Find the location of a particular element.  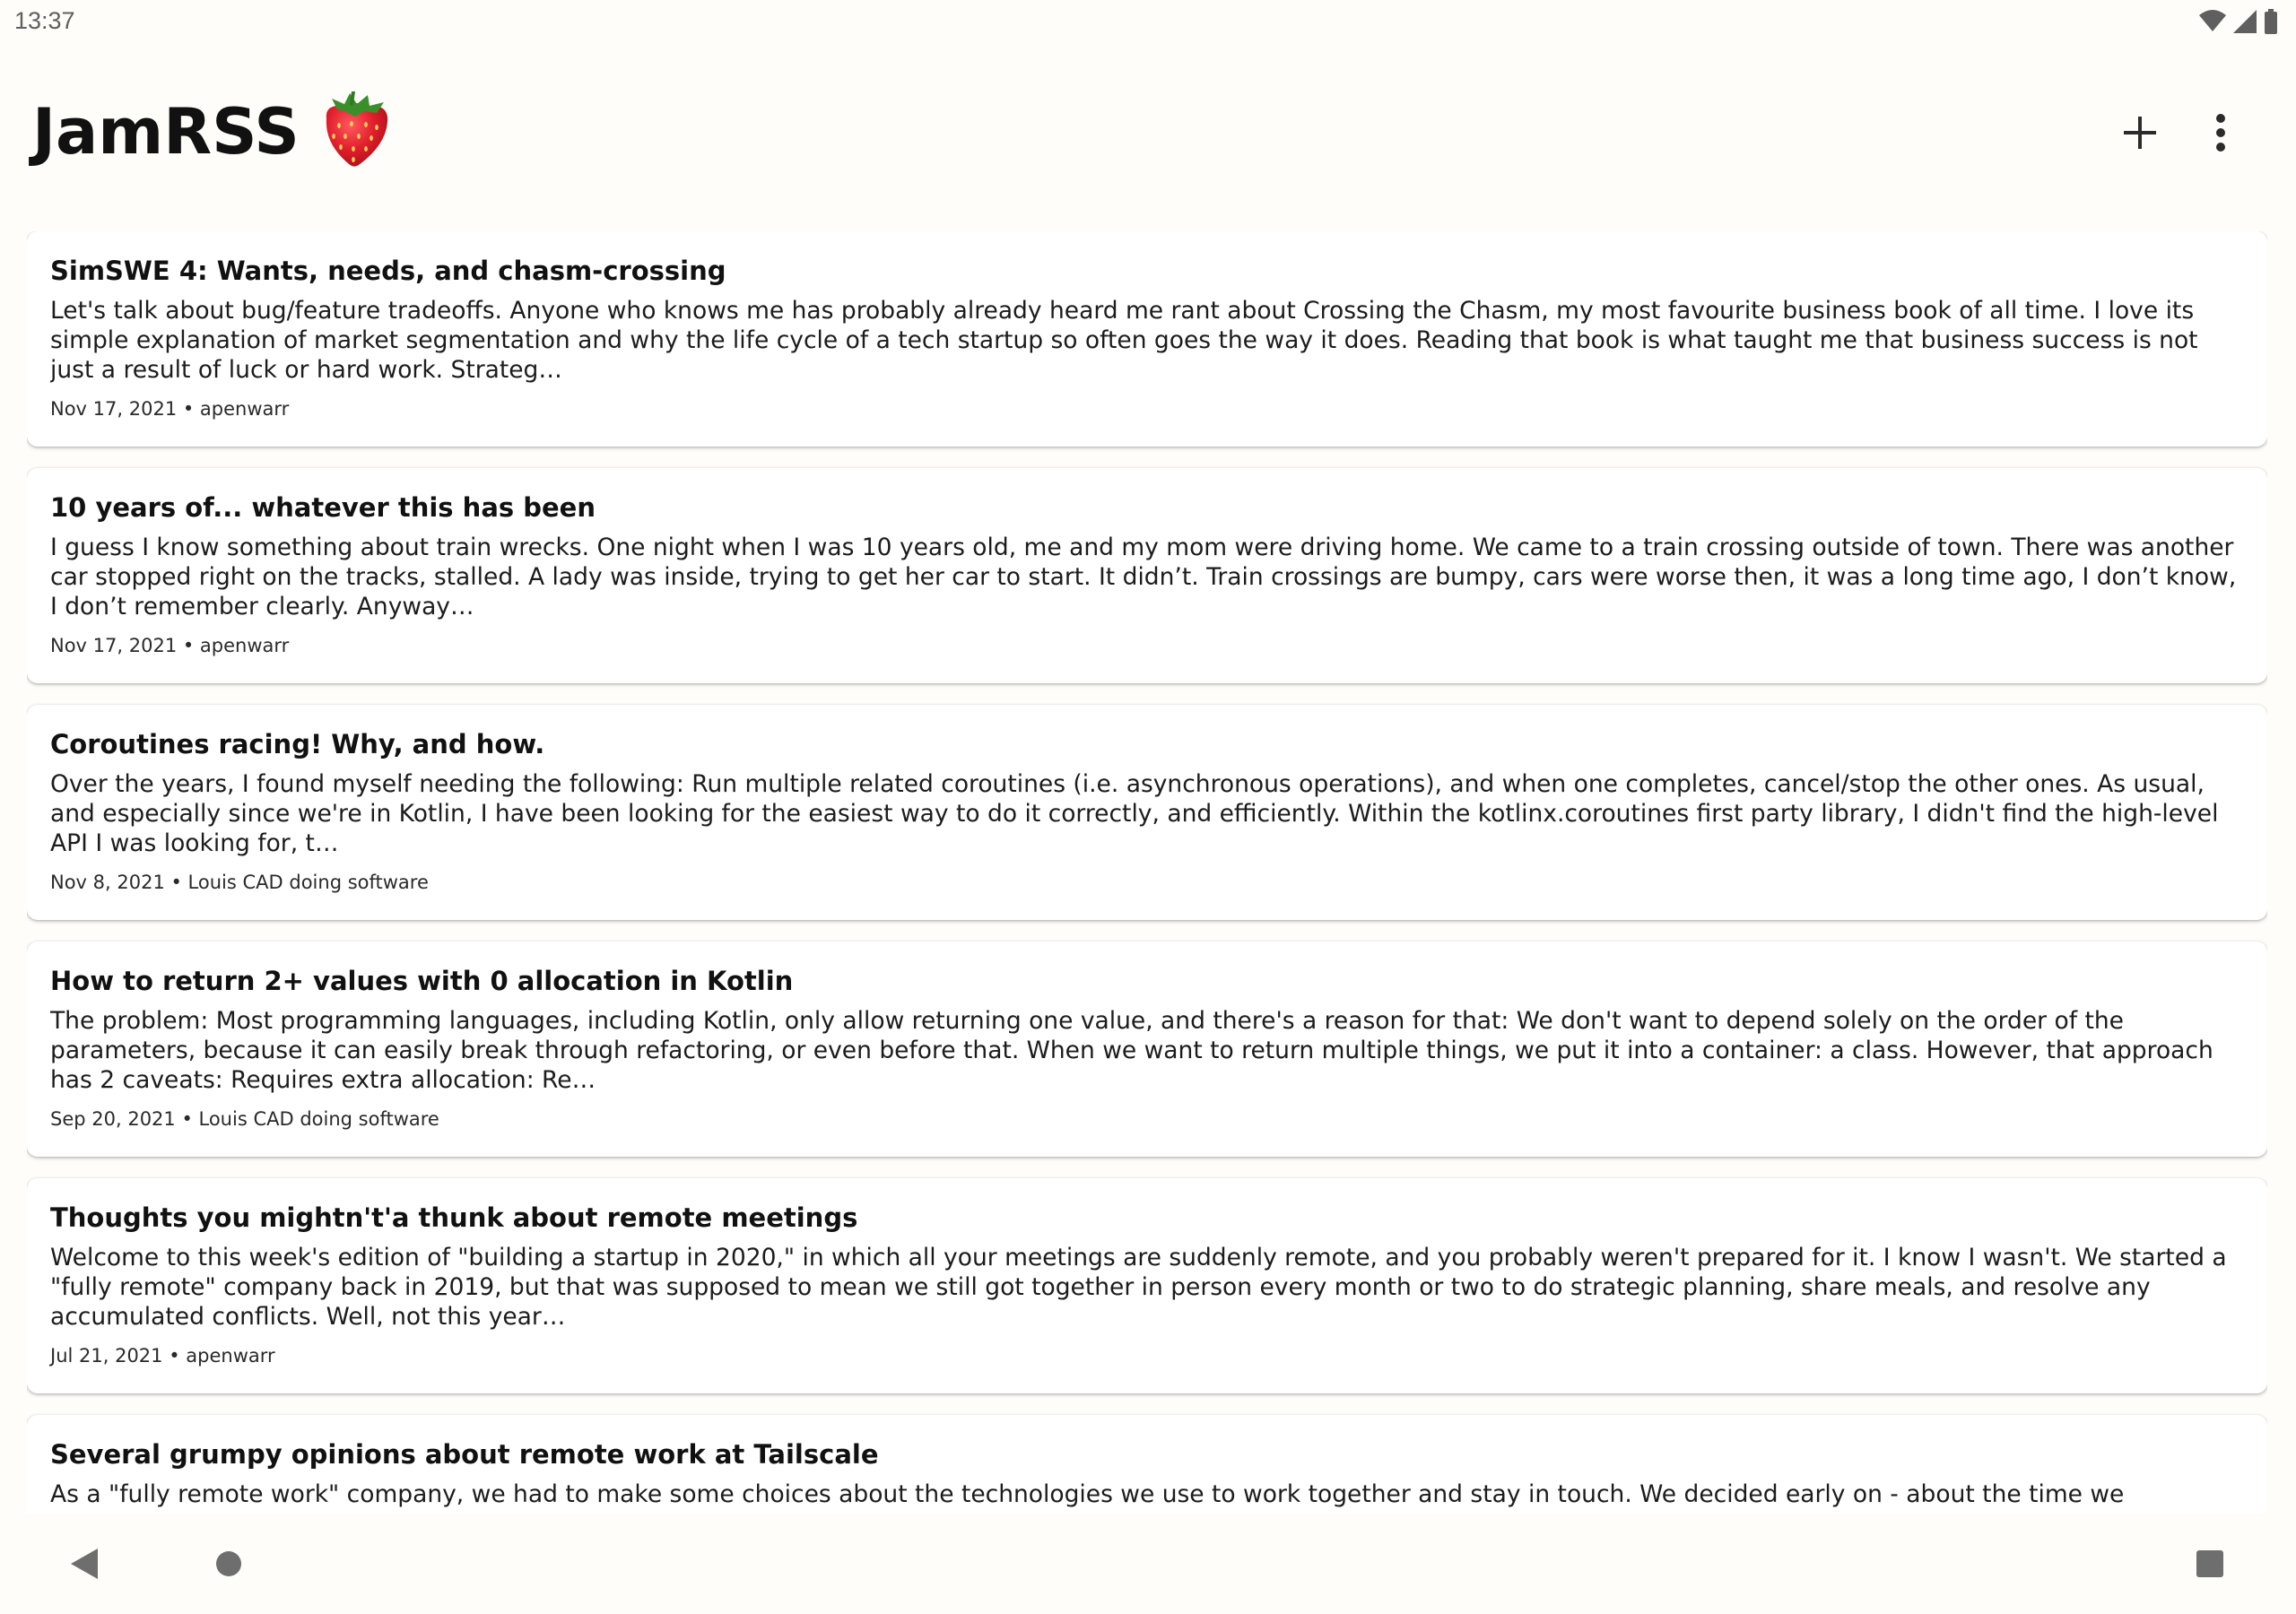

back-icon is located at coordinates (84, 1566).